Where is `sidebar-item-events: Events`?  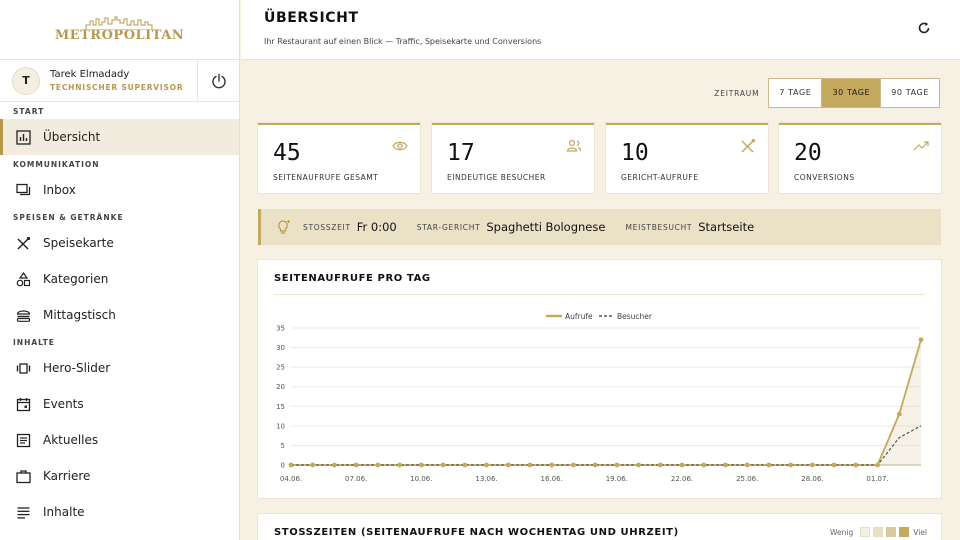
sidebar-item-events: Events is located at coordinates (119, 404).